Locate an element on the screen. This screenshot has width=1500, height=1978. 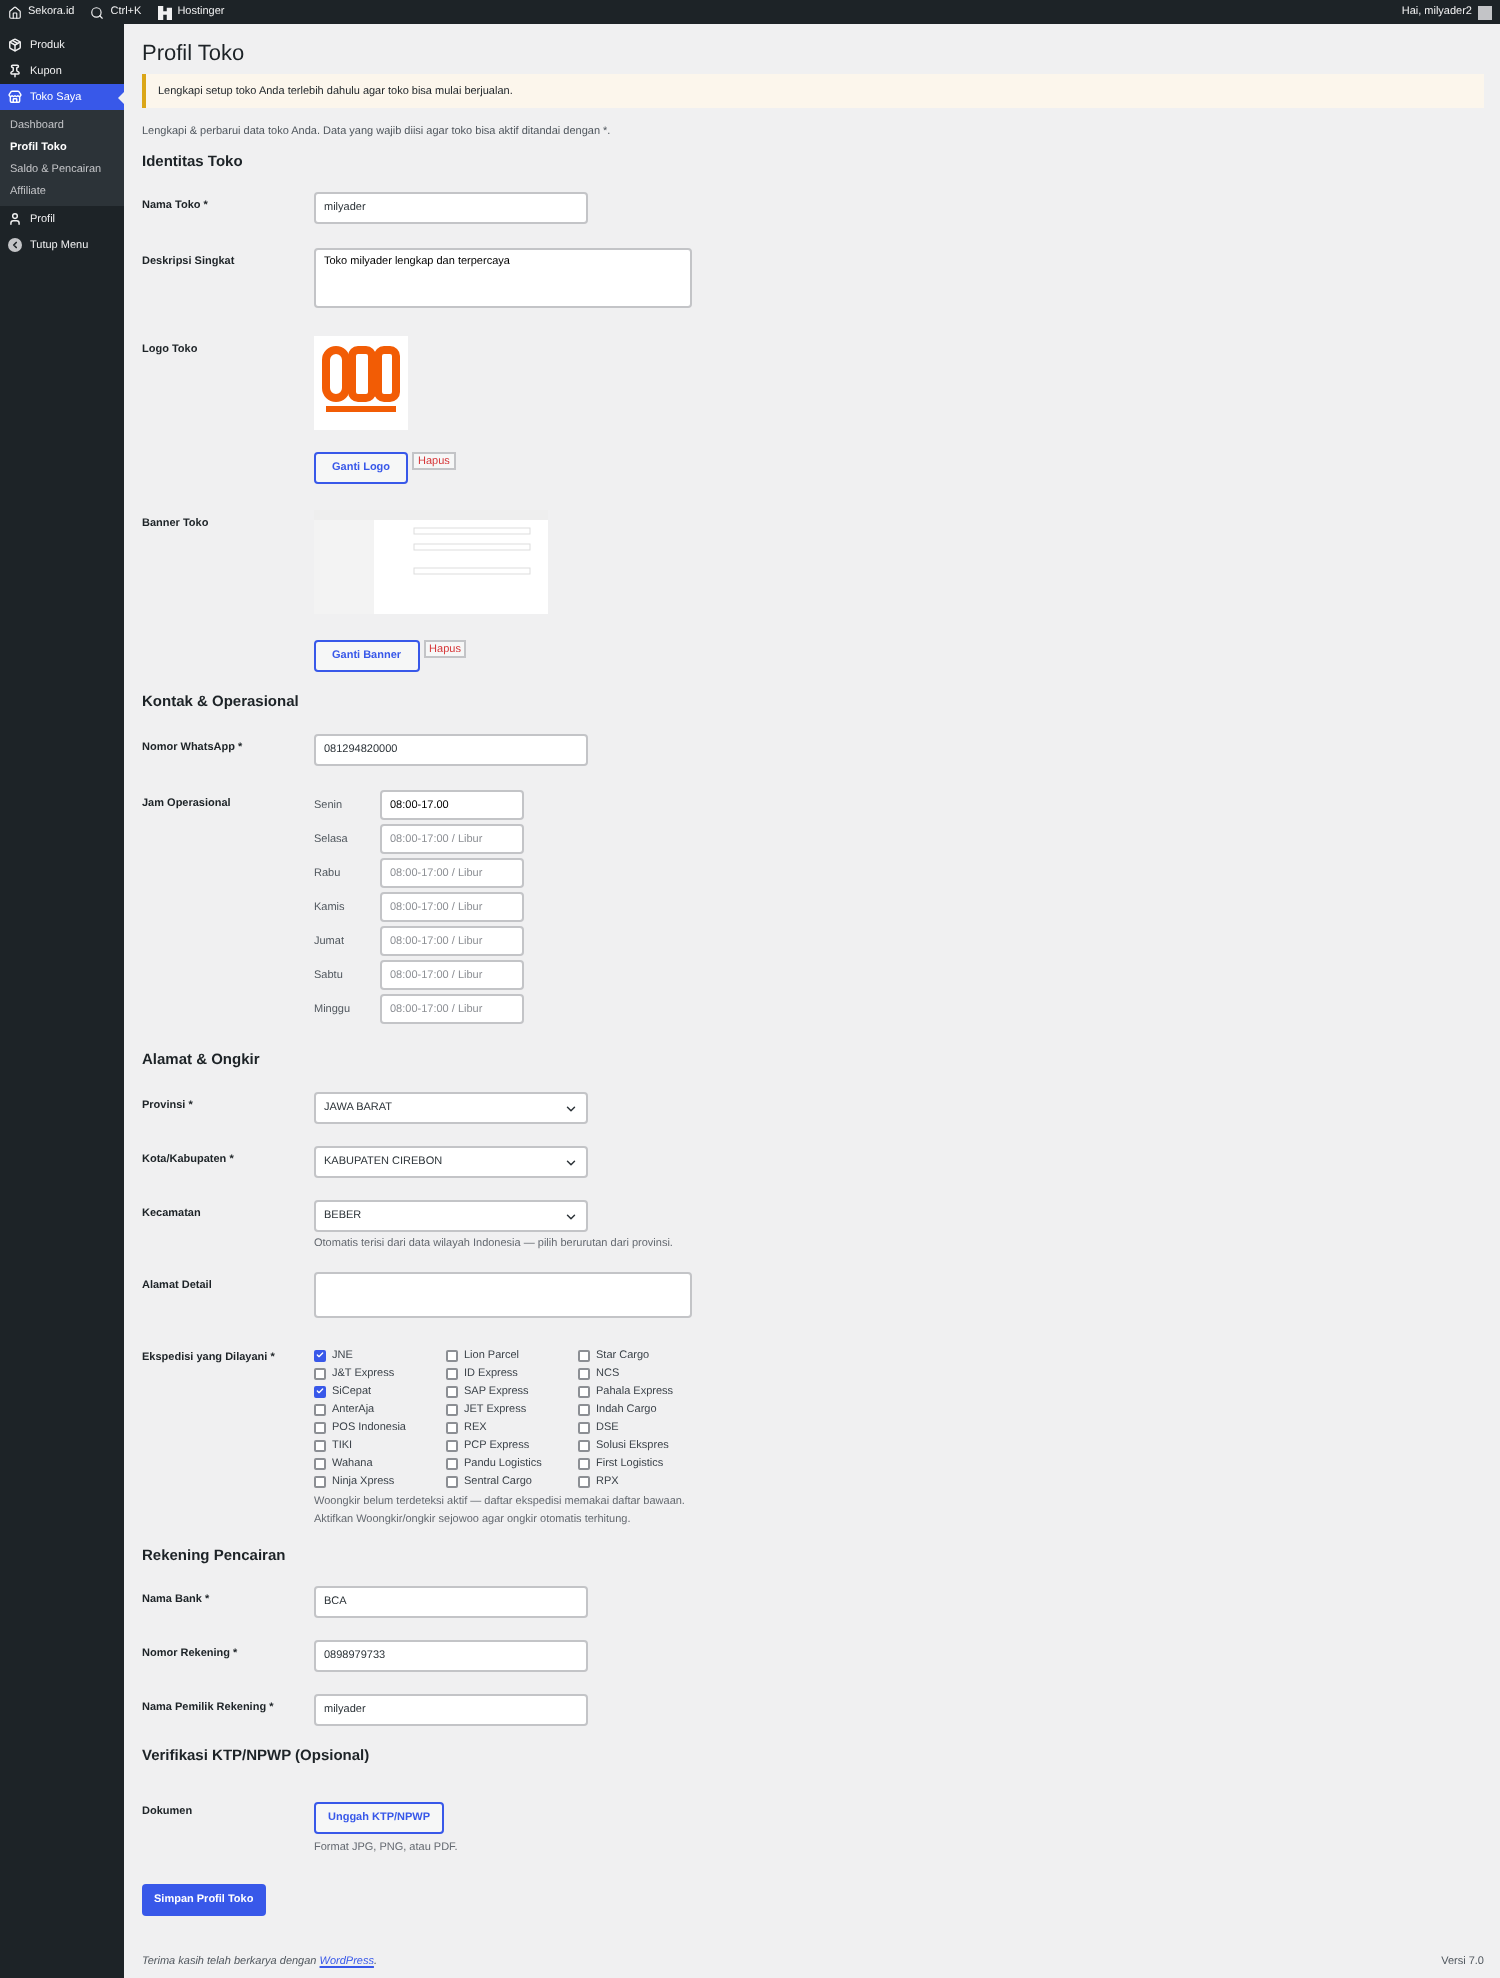
search-icon is located at coordinates (97, 12).